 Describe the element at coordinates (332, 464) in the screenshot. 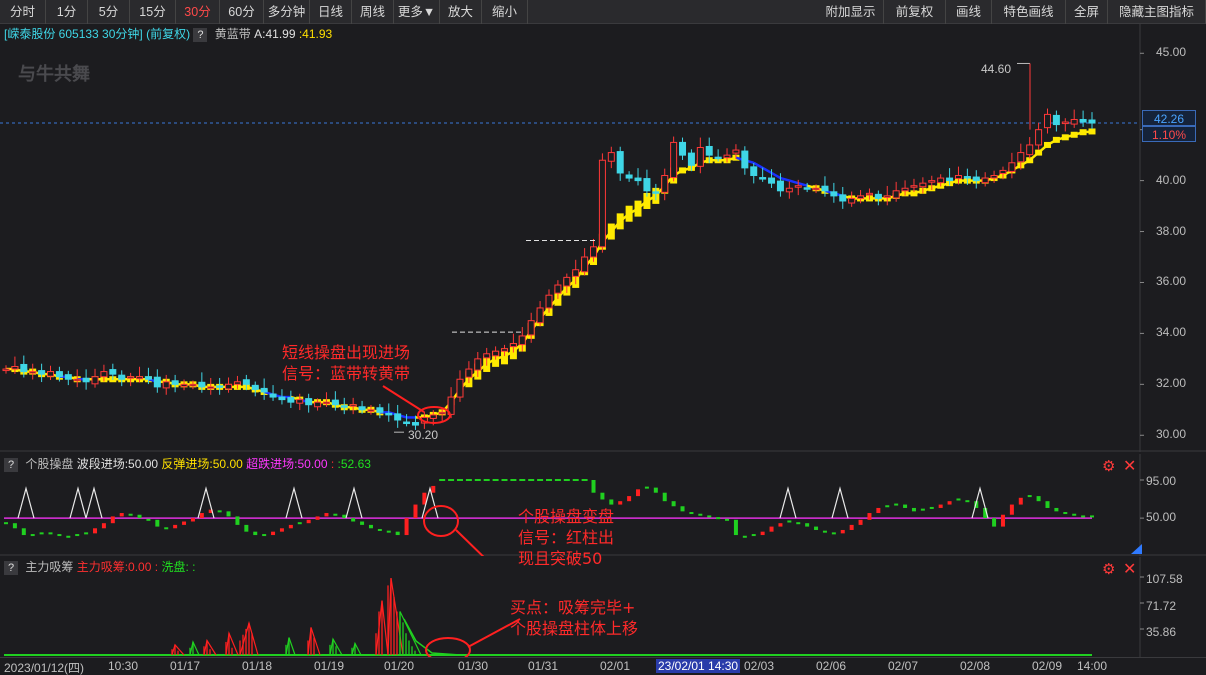

I see `osc1-sep: :` at that location.